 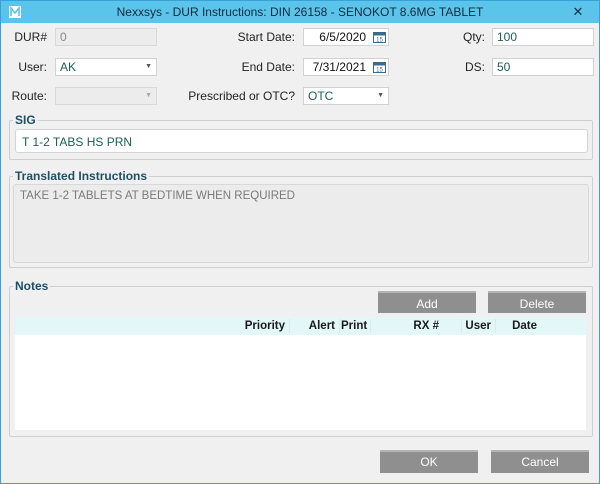 I want to click on end-date-value: 7/31/2021, so click(x=339, y=67).